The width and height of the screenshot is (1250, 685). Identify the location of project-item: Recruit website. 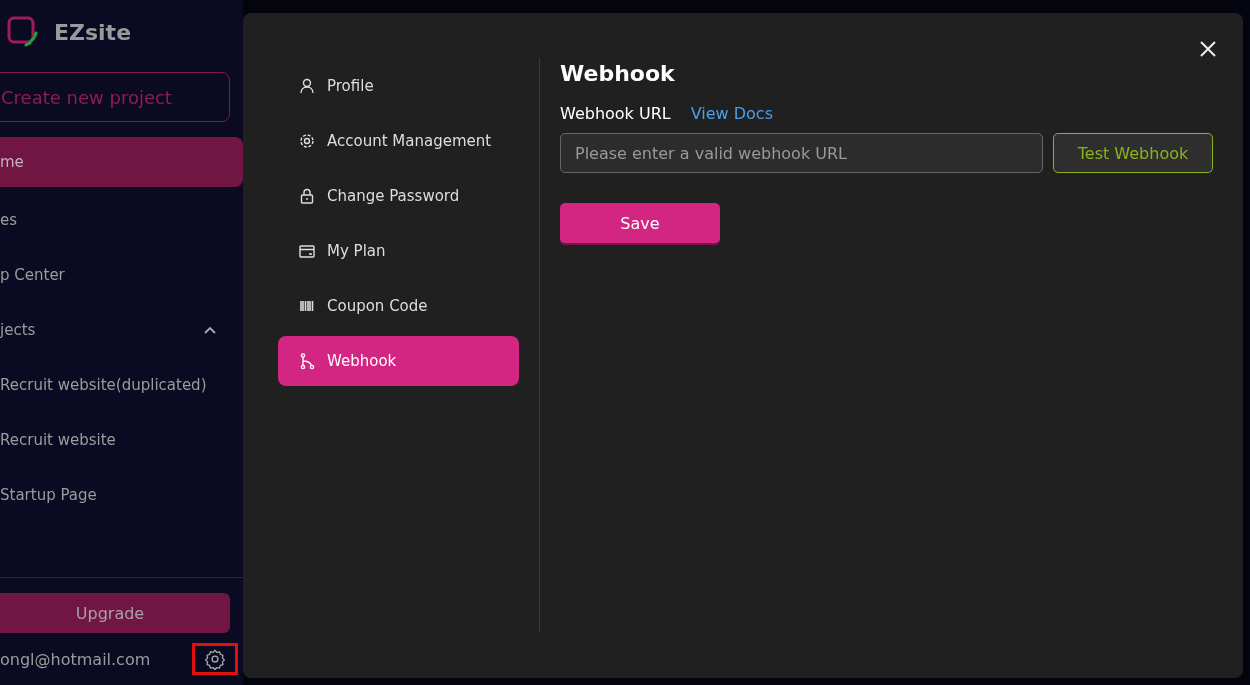
(121, 439).